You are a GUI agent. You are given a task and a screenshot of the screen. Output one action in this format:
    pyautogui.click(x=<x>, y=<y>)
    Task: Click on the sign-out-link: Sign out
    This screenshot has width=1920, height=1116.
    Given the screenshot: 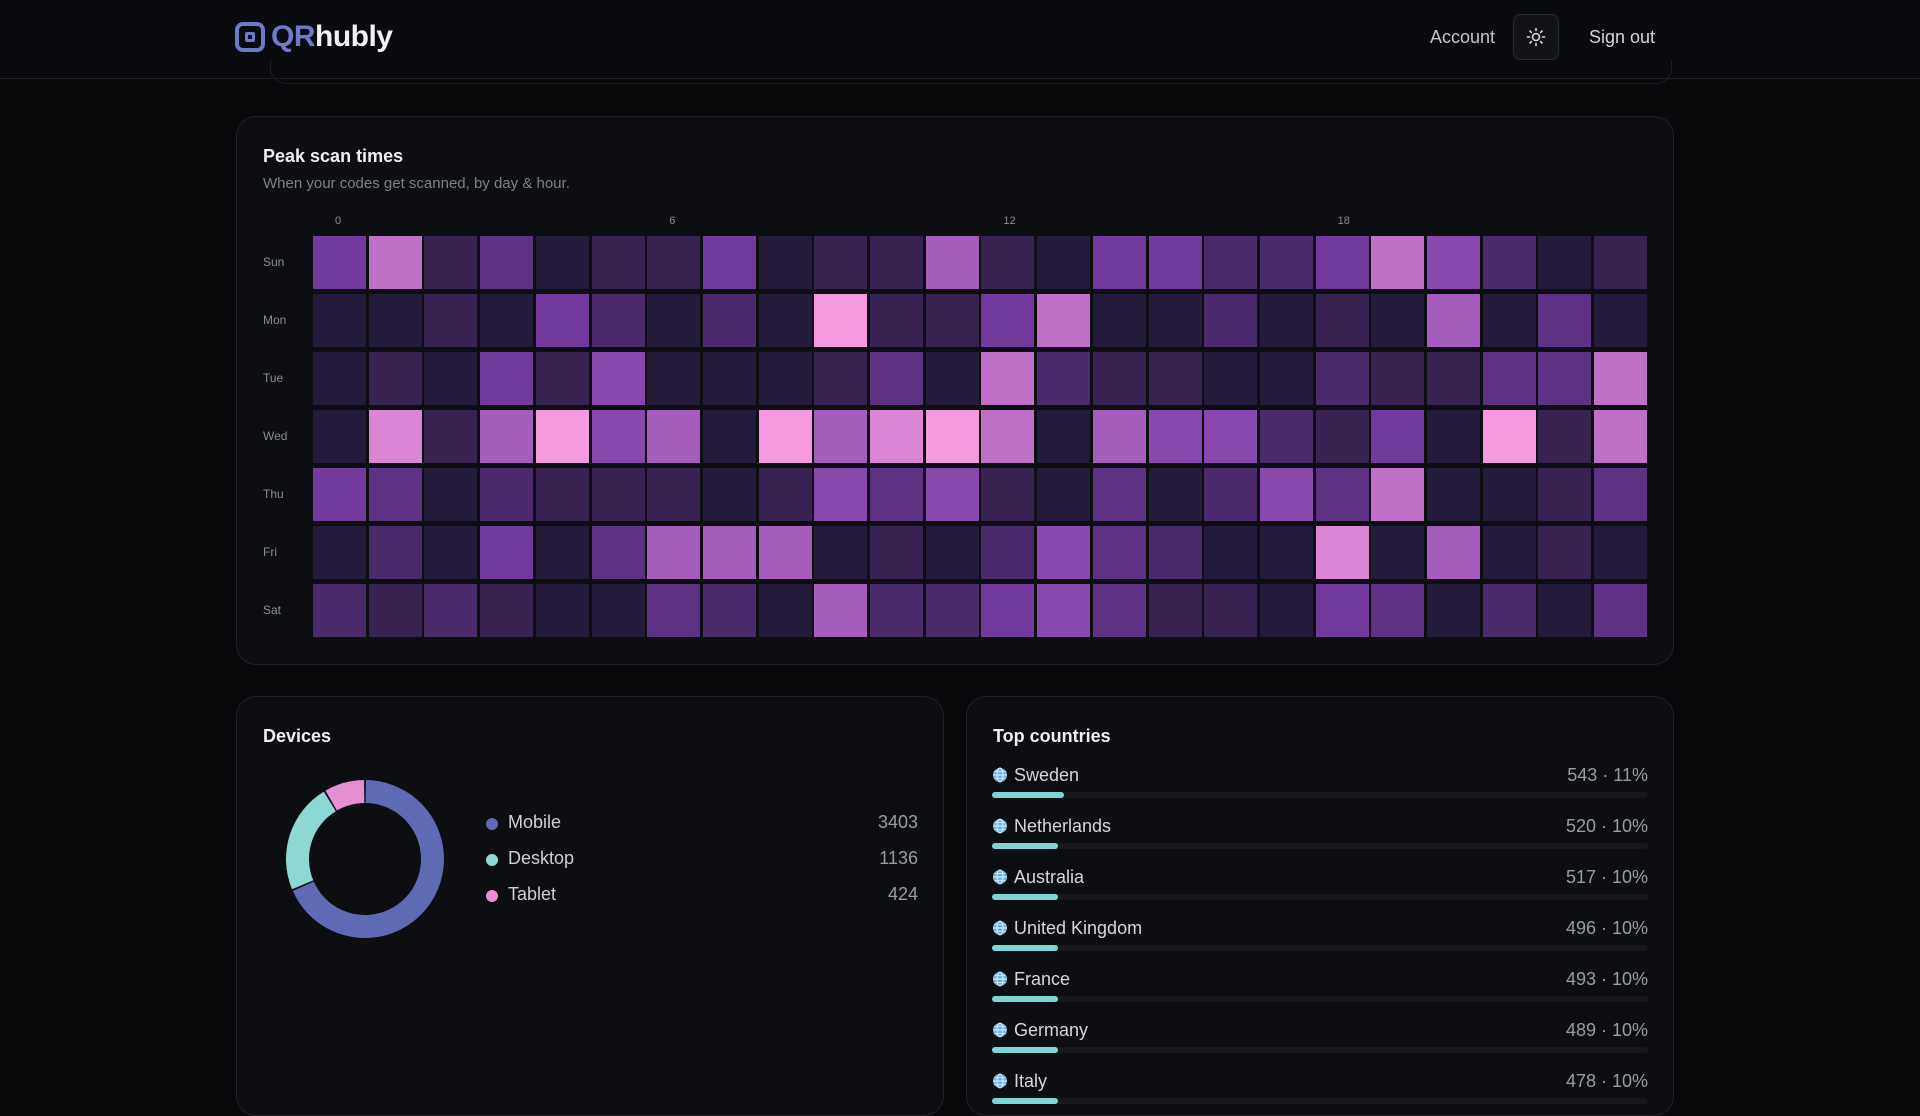 What is the action you would take?
    pyautogui.click(x=1622, y=37)
    